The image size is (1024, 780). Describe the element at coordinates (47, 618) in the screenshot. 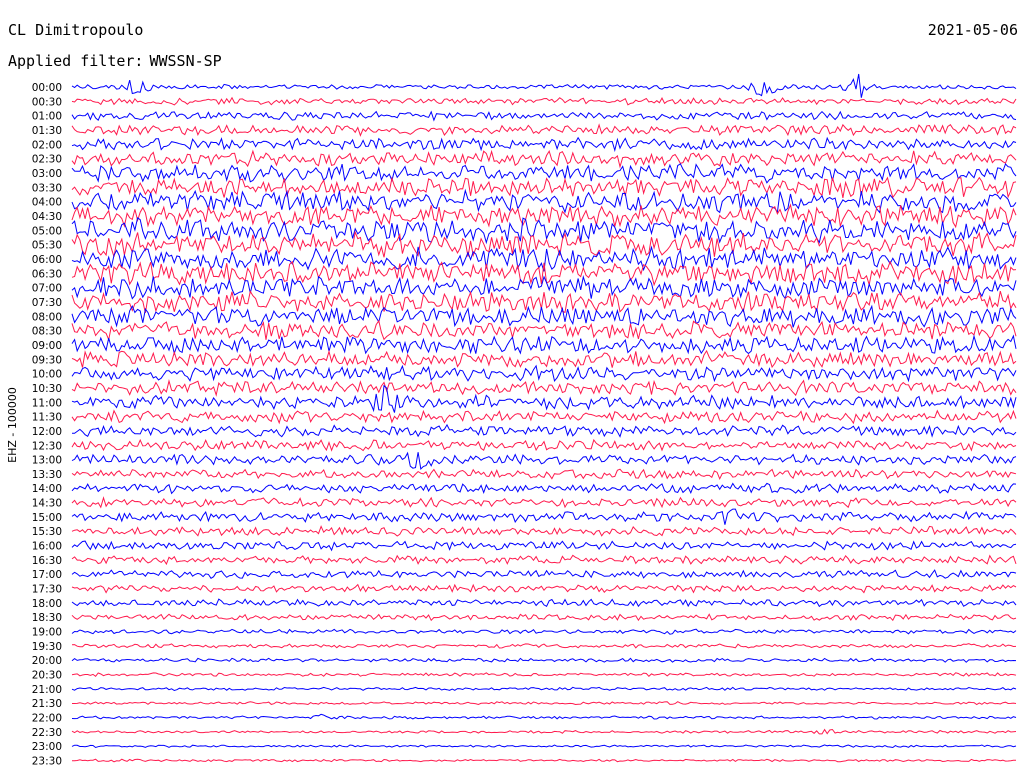

I see `time-tick-label: 18:30` at that location.